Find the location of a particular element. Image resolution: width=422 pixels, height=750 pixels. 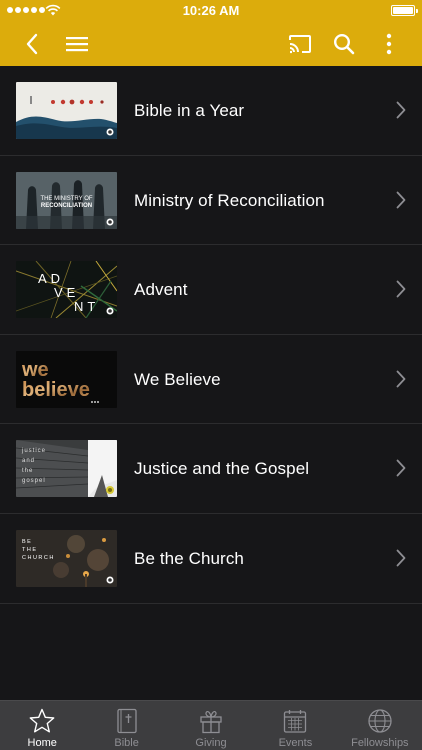

series-title: Justice and the Gospel is located at coordinates (222, 469).